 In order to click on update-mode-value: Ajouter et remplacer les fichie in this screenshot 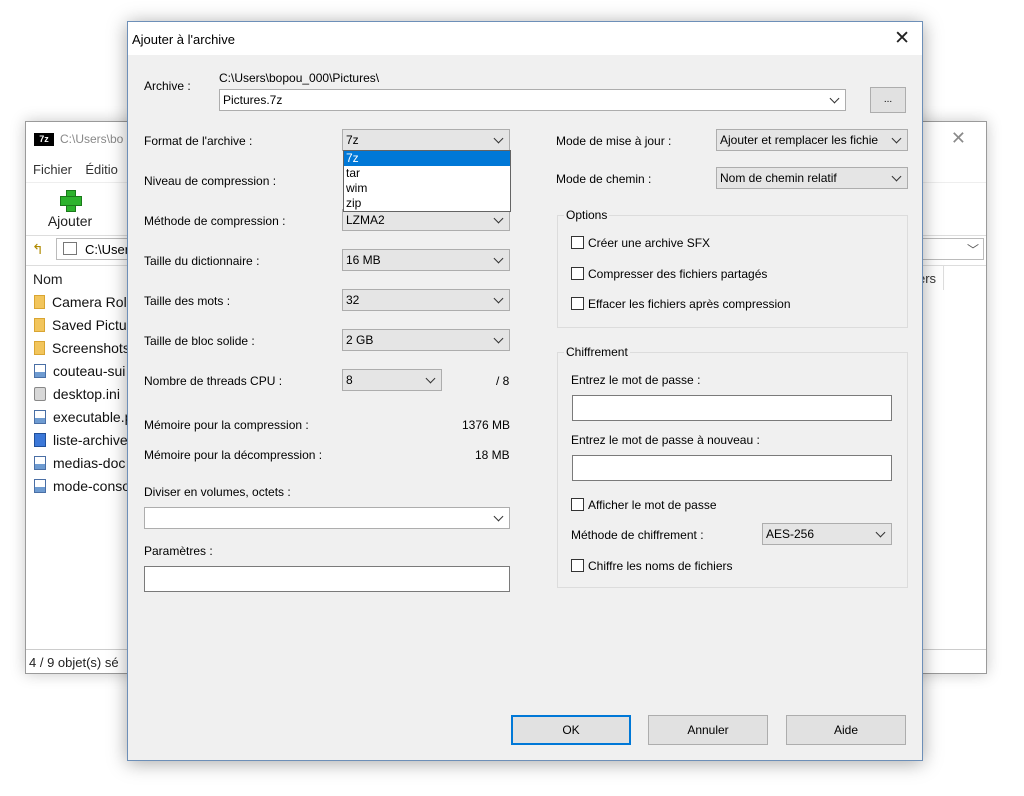, I will do `click(799, 140)`.